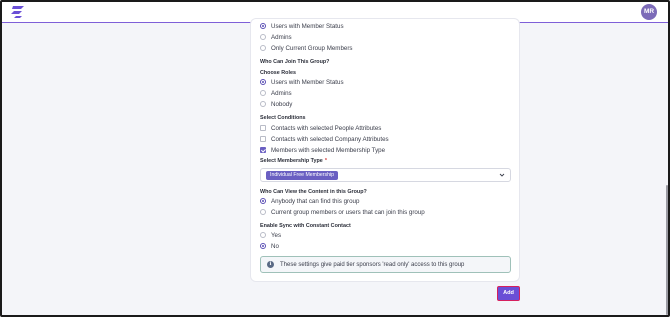 The width and height of the screenshot is (670, 317). I want to click on membership-type-label-text: Select Membership Type, so click(291, 161).